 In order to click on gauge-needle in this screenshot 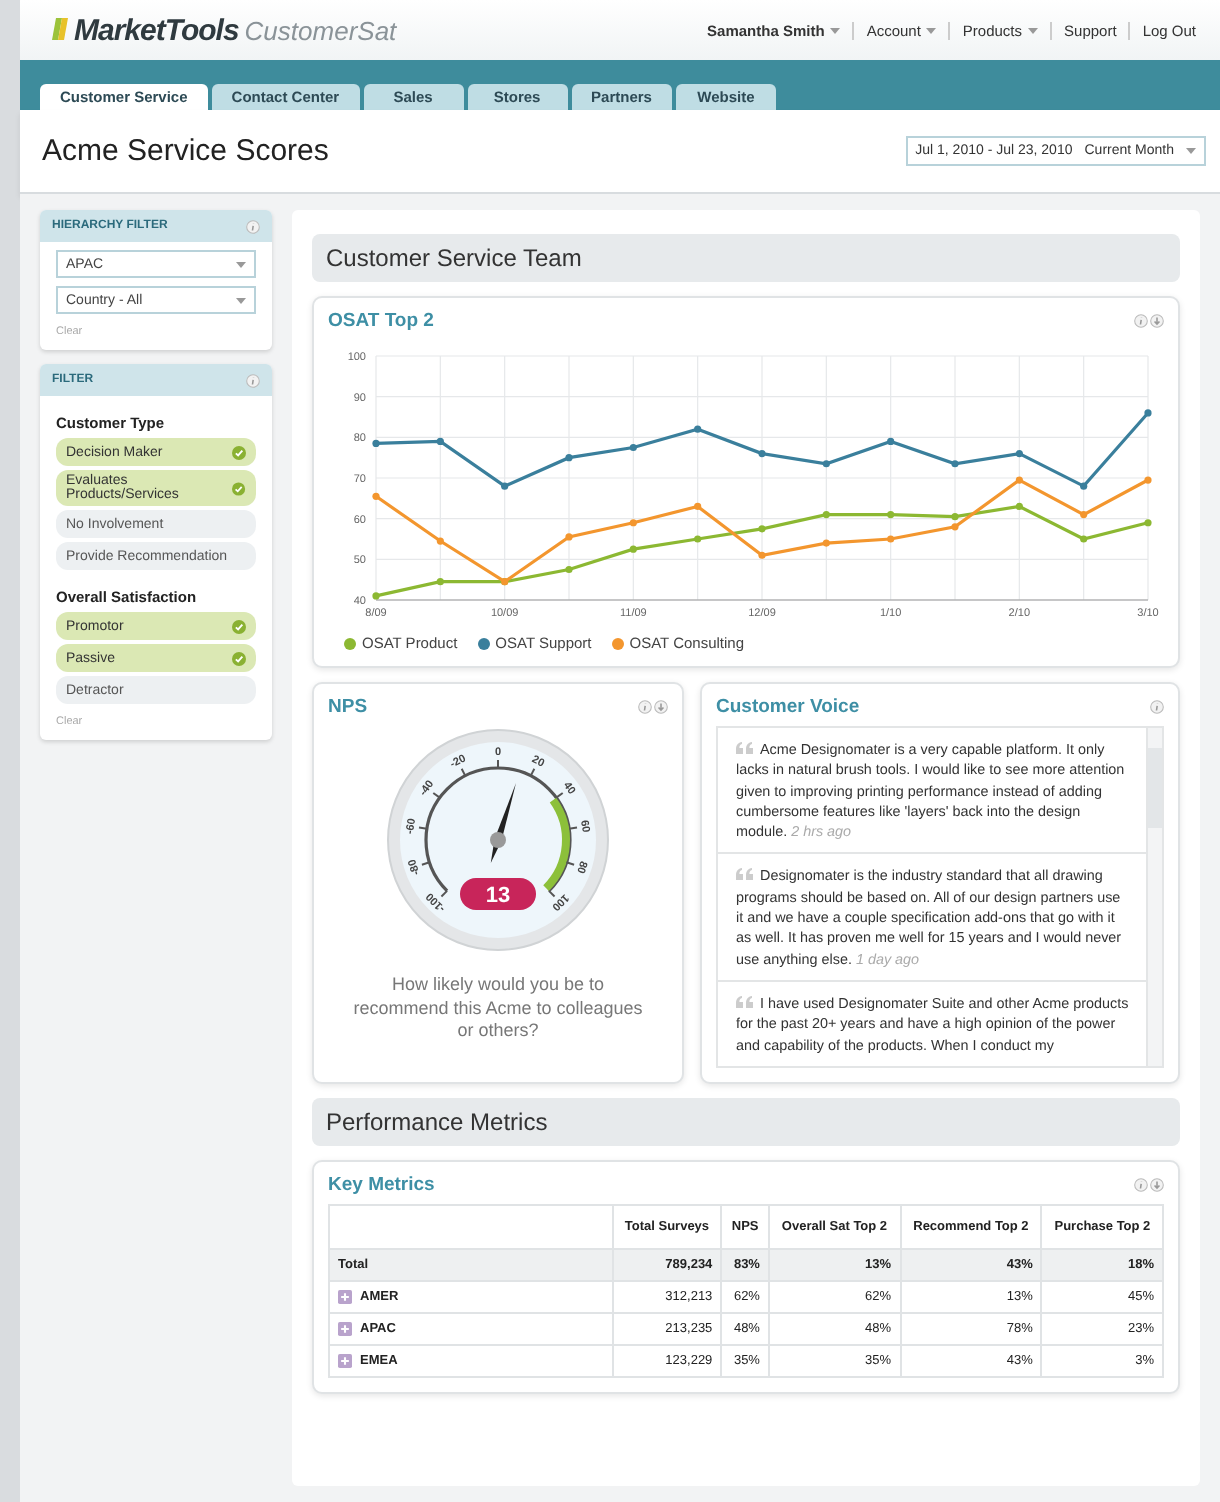, I will do `click(503, 822)`.